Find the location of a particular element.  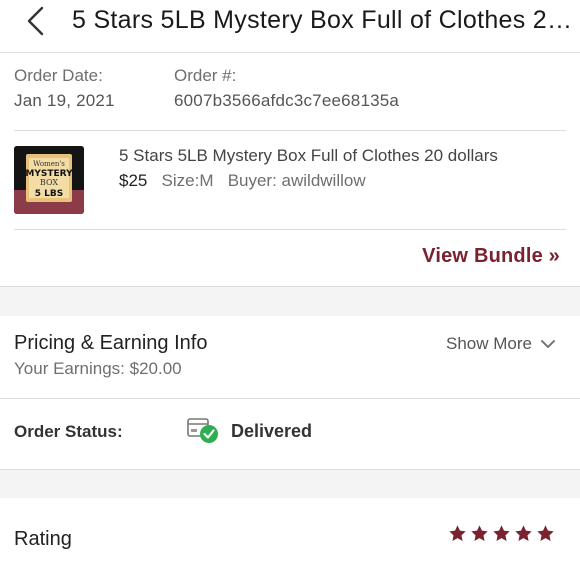

order-date-label: Order Date: is located at coordinates (58, 75).